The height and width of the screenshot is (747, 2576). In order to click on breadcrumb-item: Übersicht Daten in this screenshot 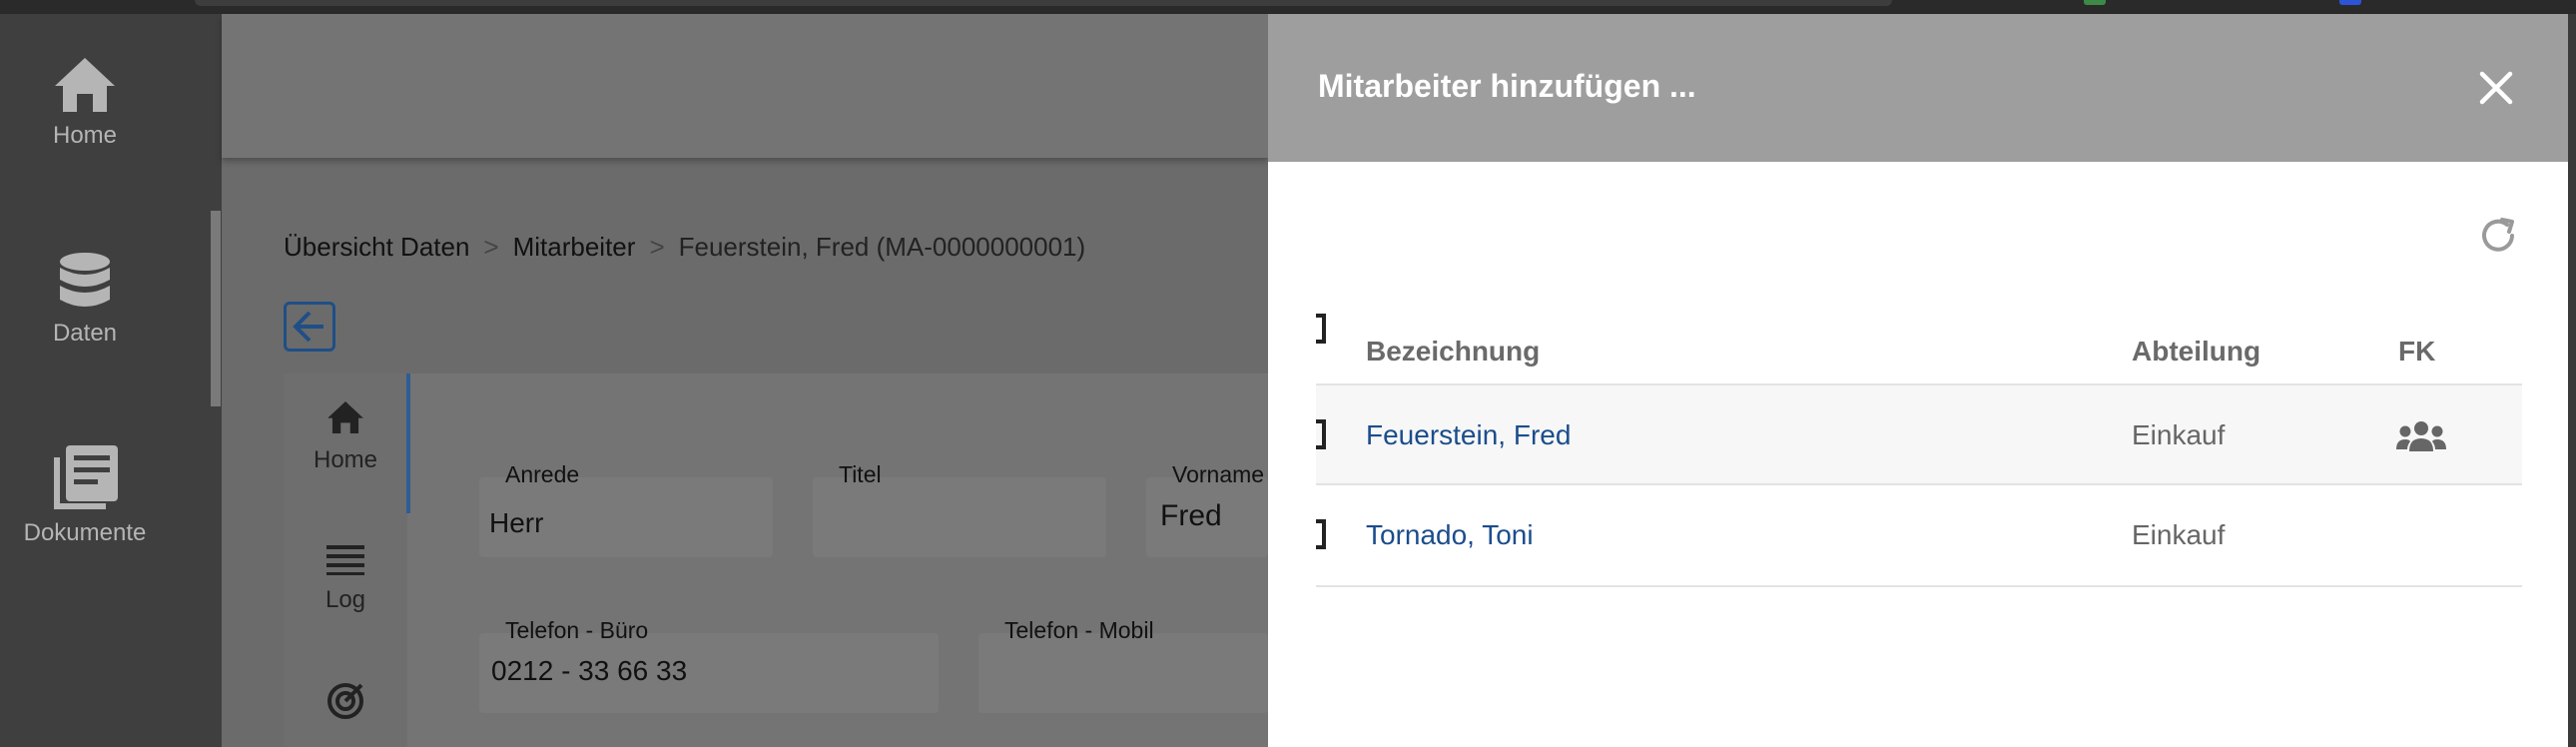, I will do `click(376, 247)`.